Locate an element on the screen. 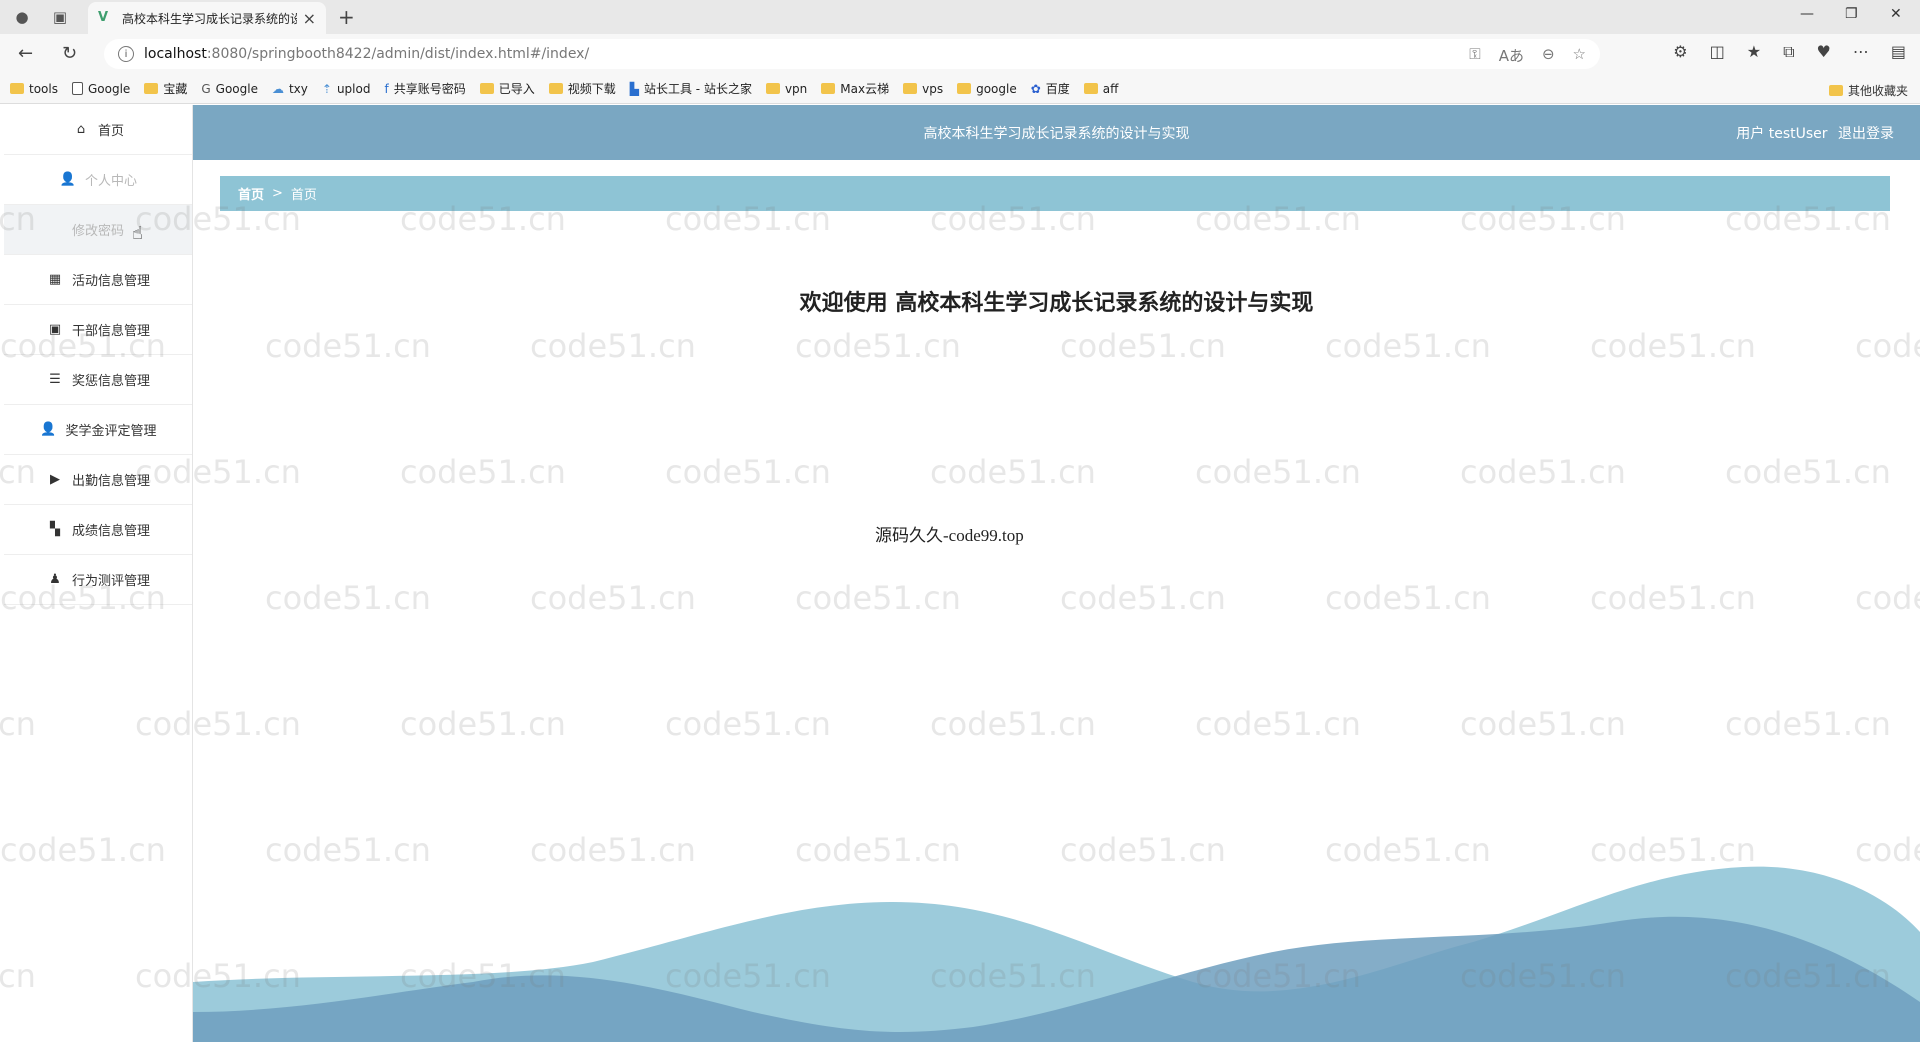  camera-icon: ▶ is located at coordinates (54, 479).